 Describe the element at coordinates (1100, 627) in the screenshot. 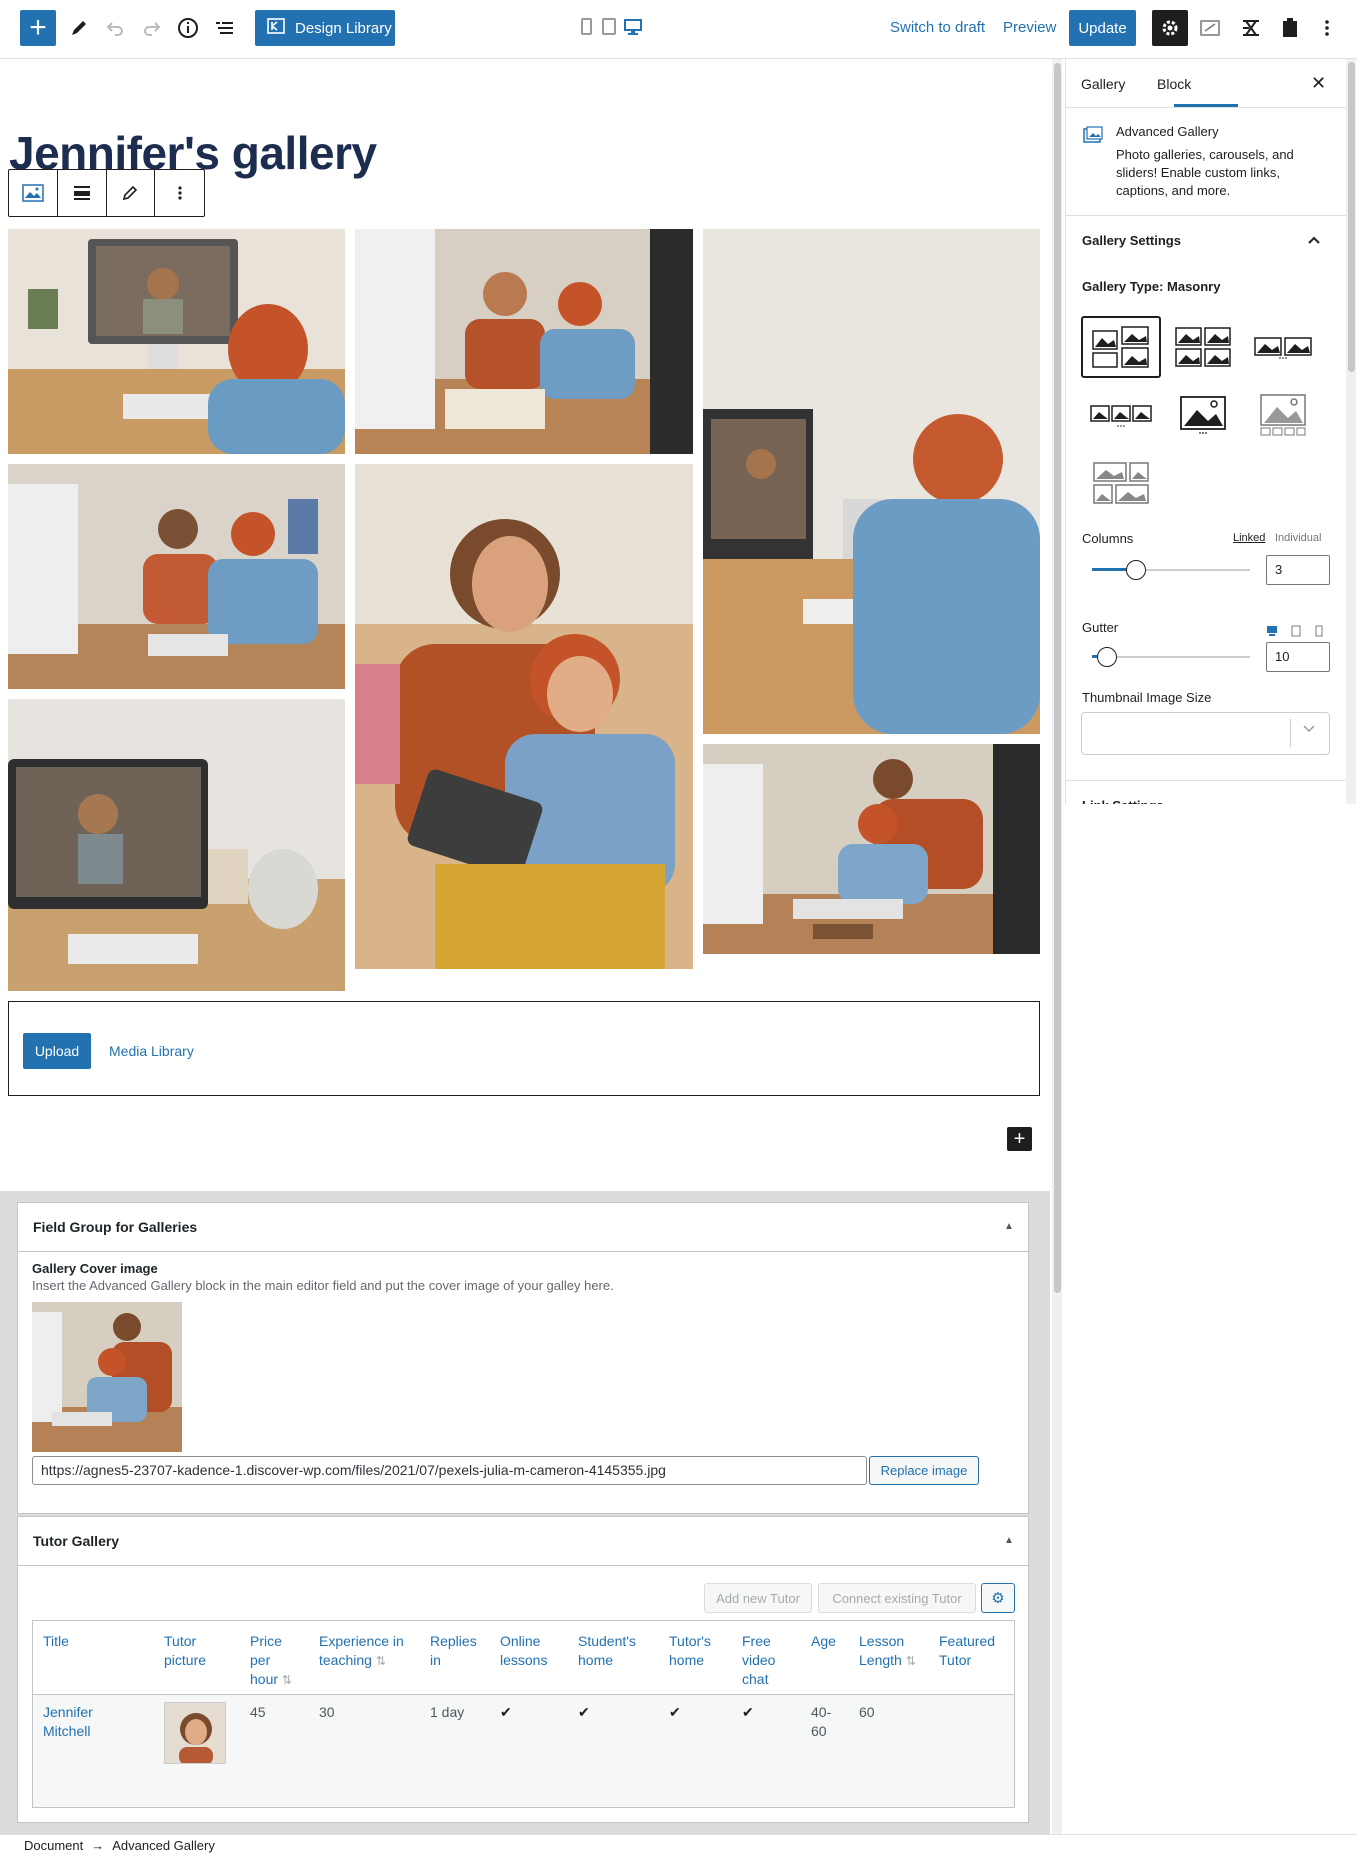

I see `gutter-label: Gutter` at that location.